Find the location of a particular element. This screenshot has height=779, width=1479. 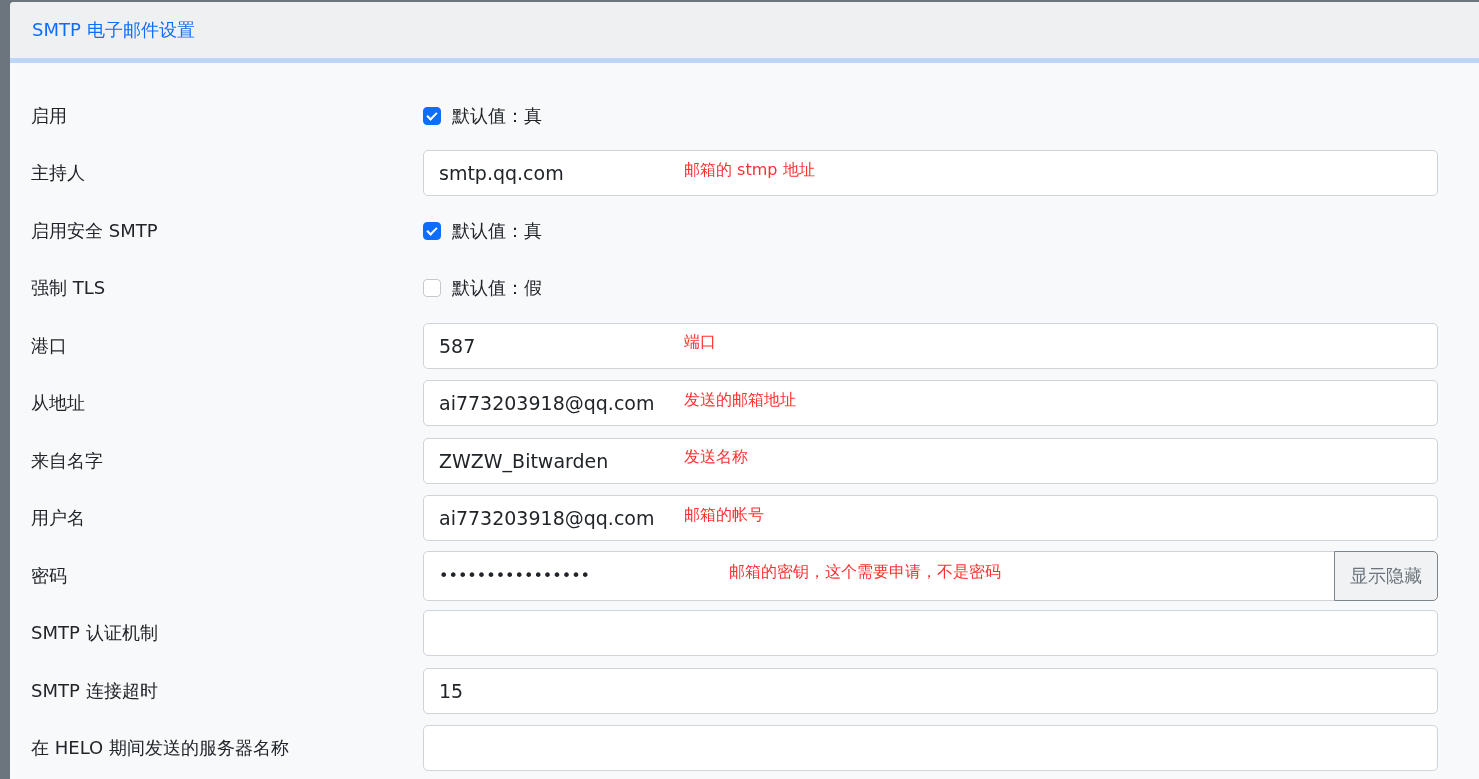

setting-label: 用户名 is located at coordinates (58, 518).